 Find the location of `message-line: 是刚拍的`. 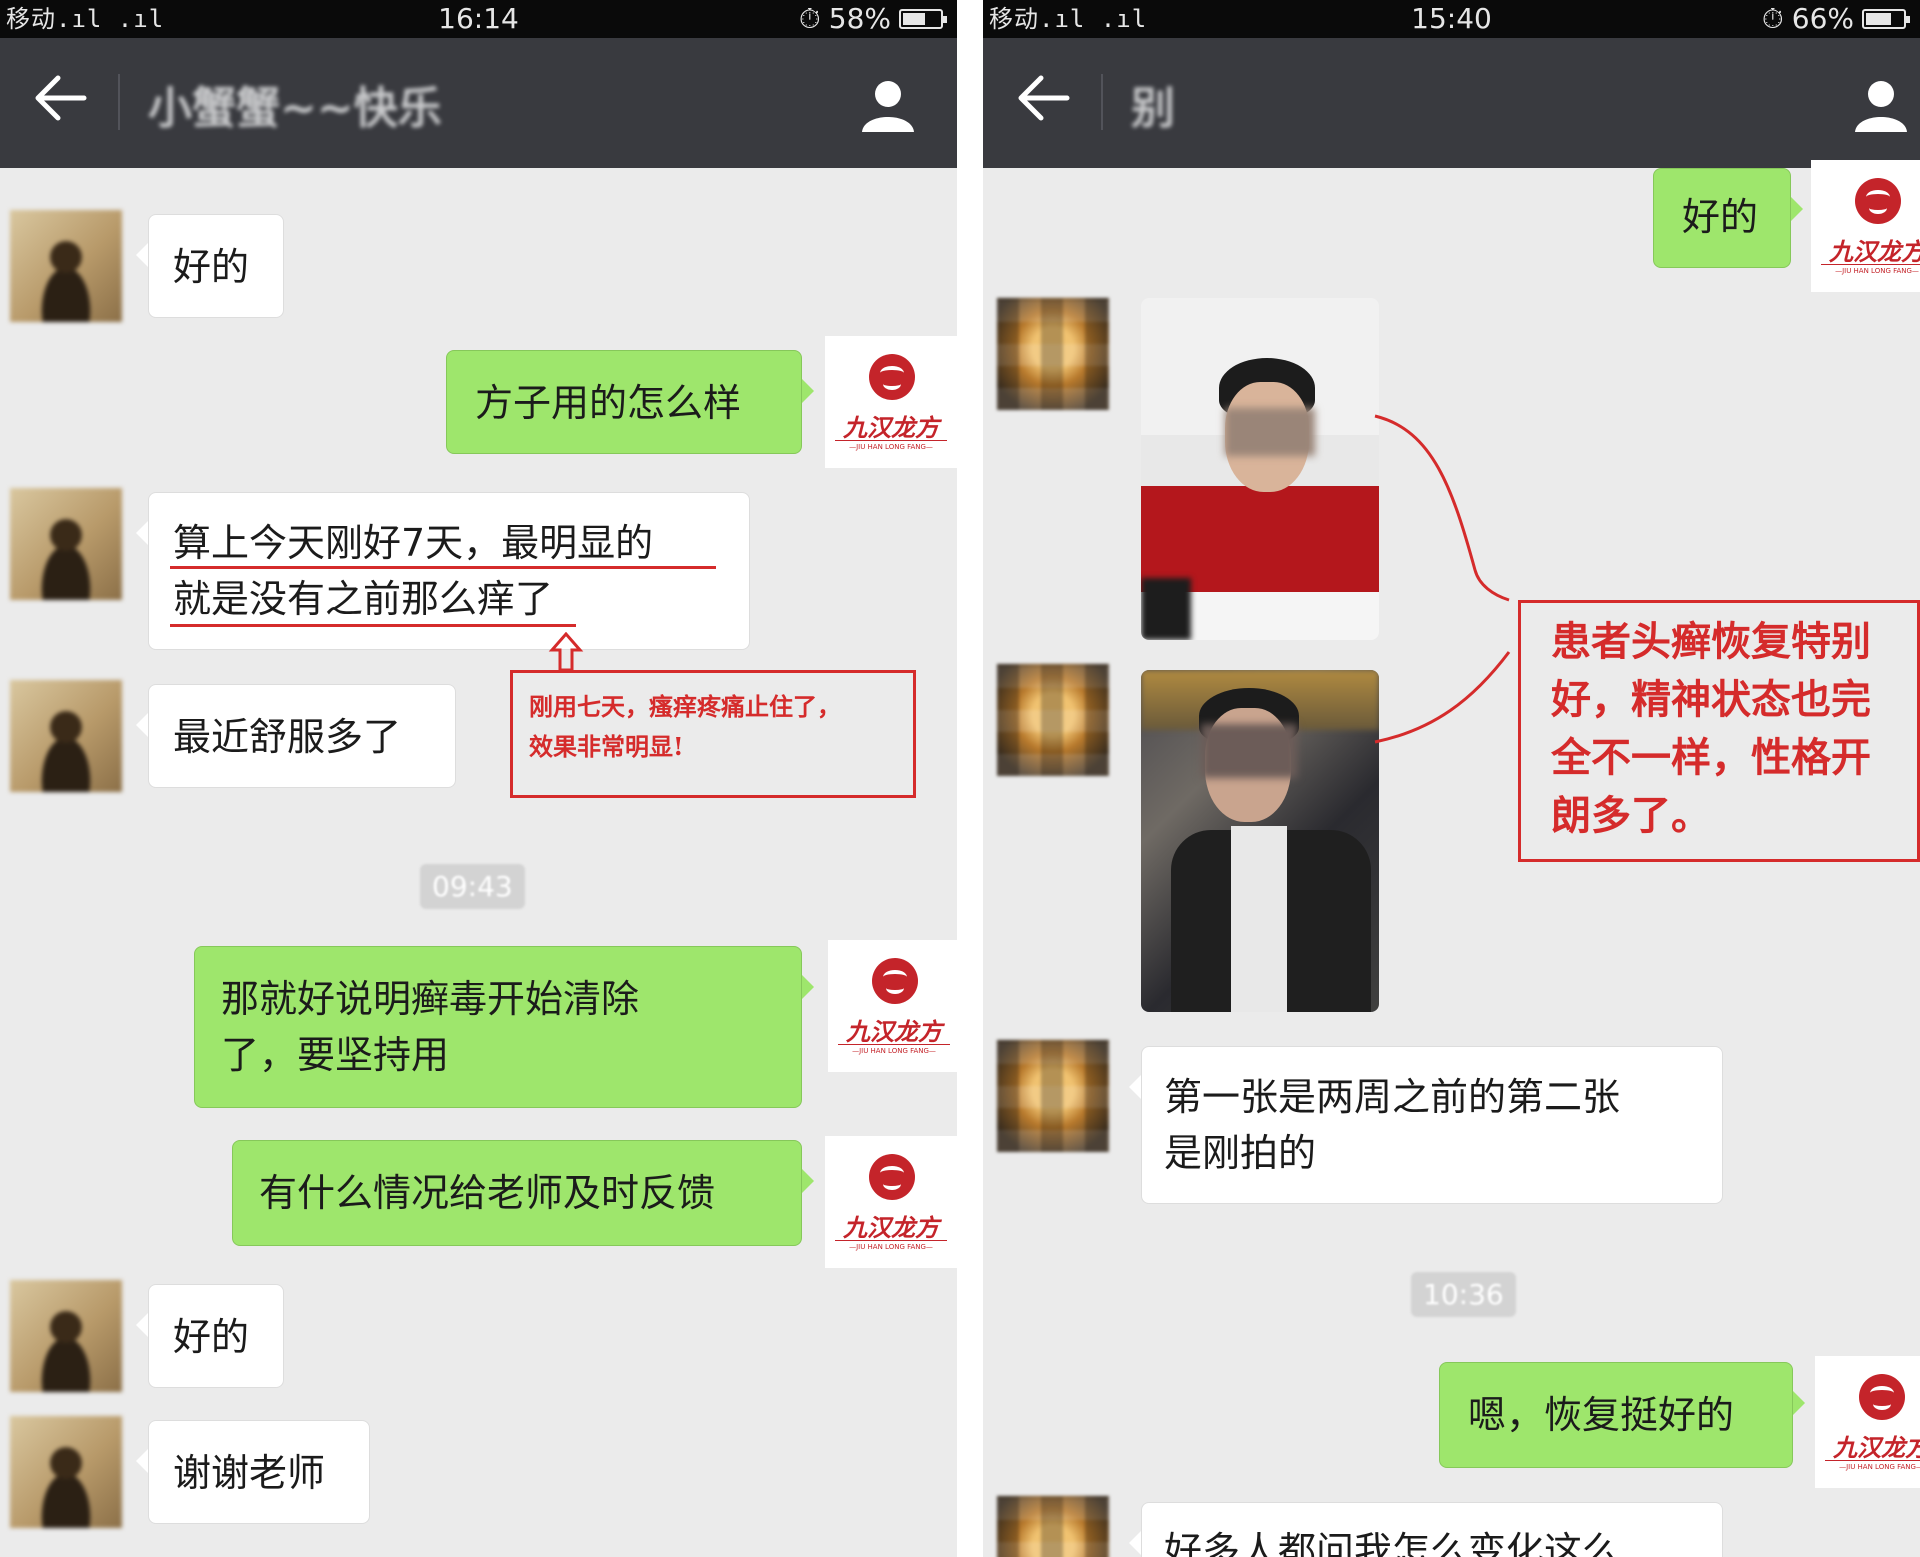

message-line: 是刚拍的 is located at coordinates (1240, 1153).